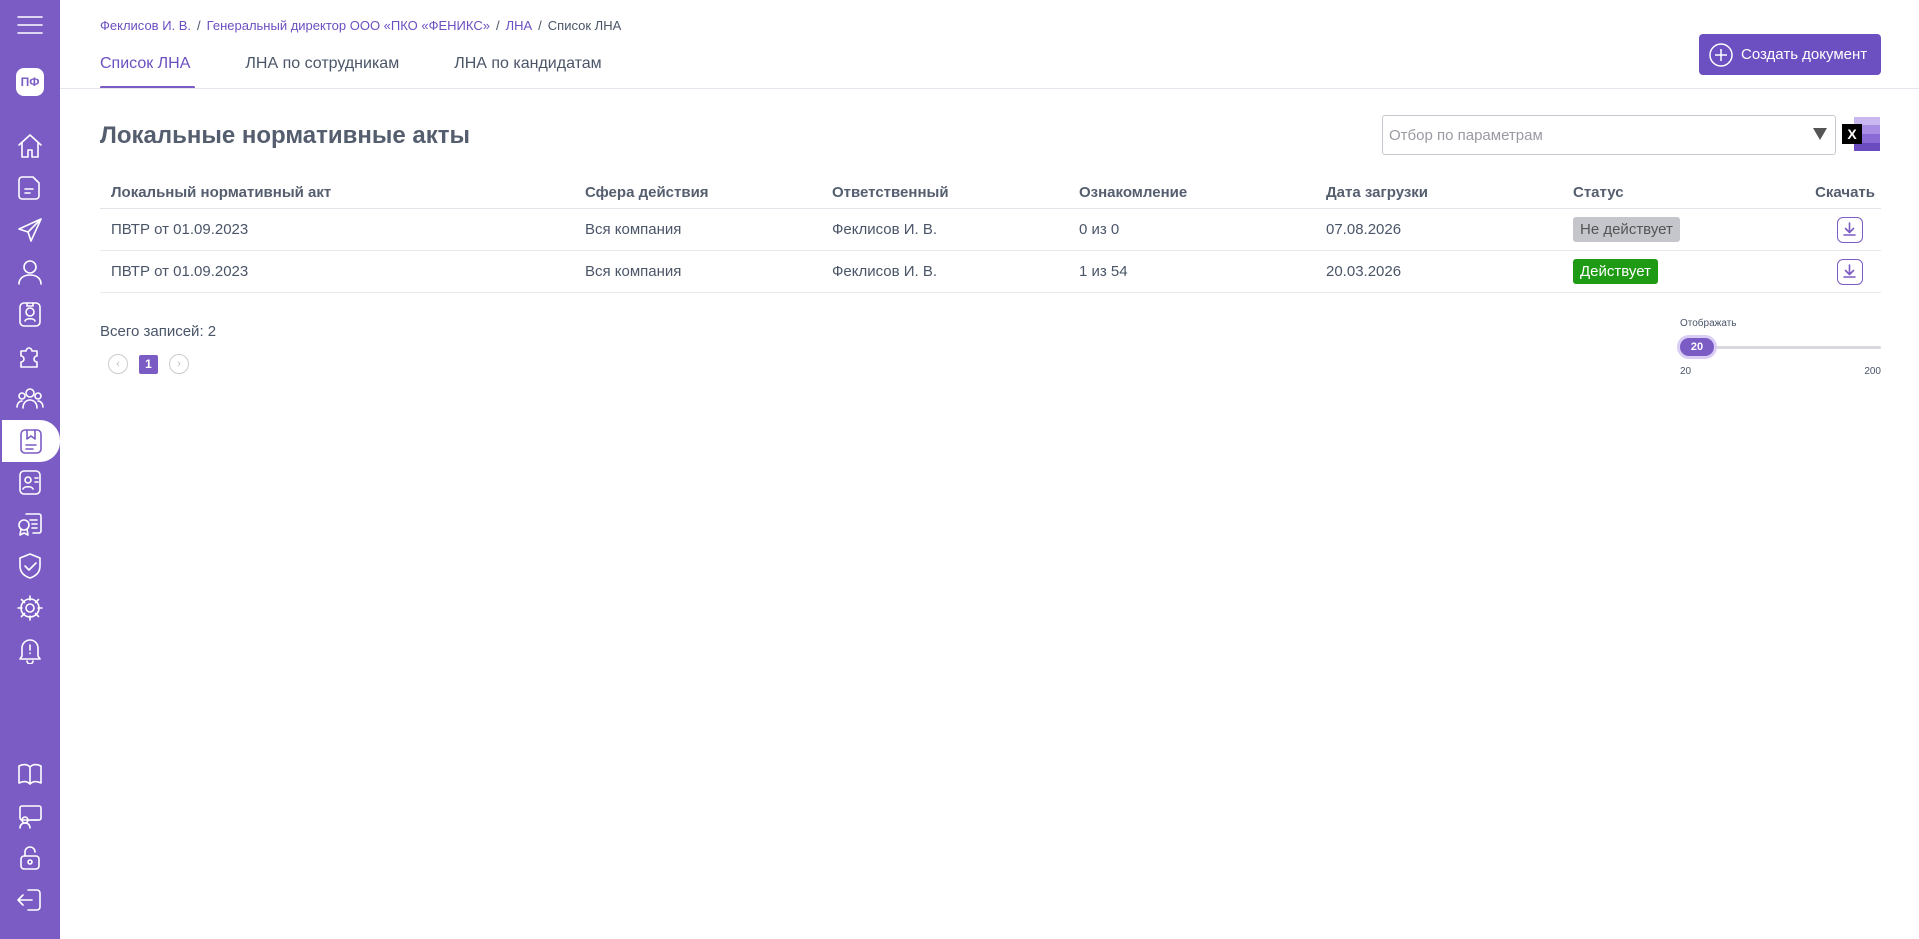 This screenshot has width=1919, height=939. What do you see at coordinates (31, 441) in the screenshot?
I see `regulation-icon` at bounding box center [31, 441].